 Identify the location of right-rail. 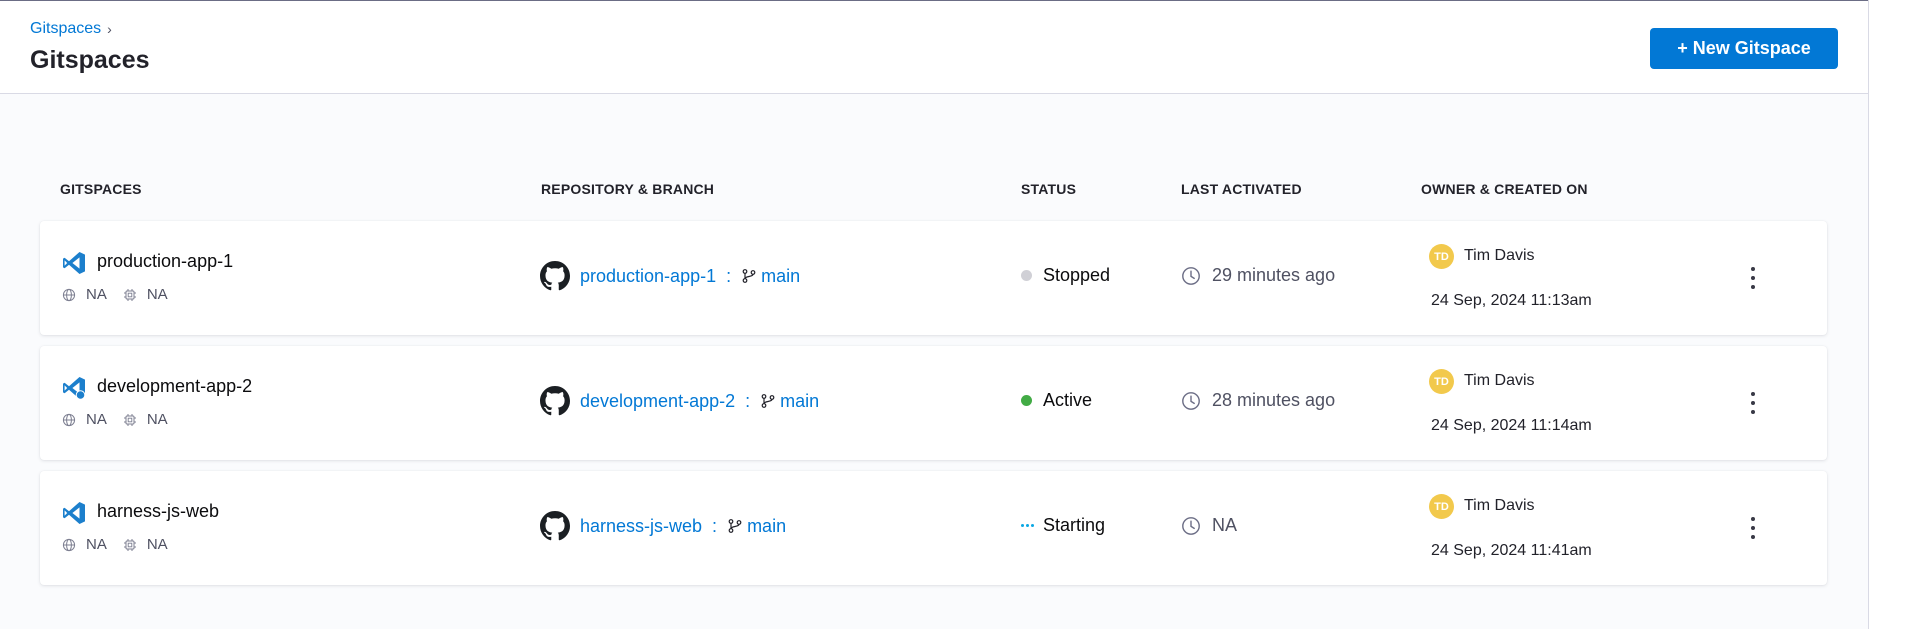
(1894, 314).